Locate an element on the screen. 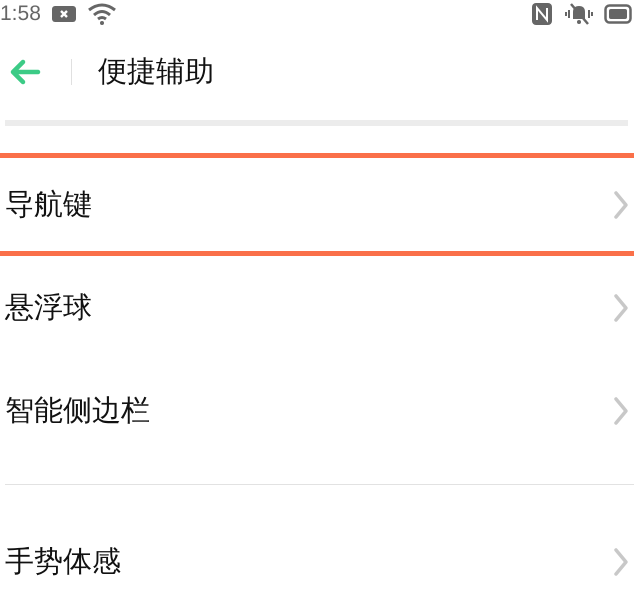 The width and height of the screenshot is (634, 593). back-button is located at coordinates (25, 72).